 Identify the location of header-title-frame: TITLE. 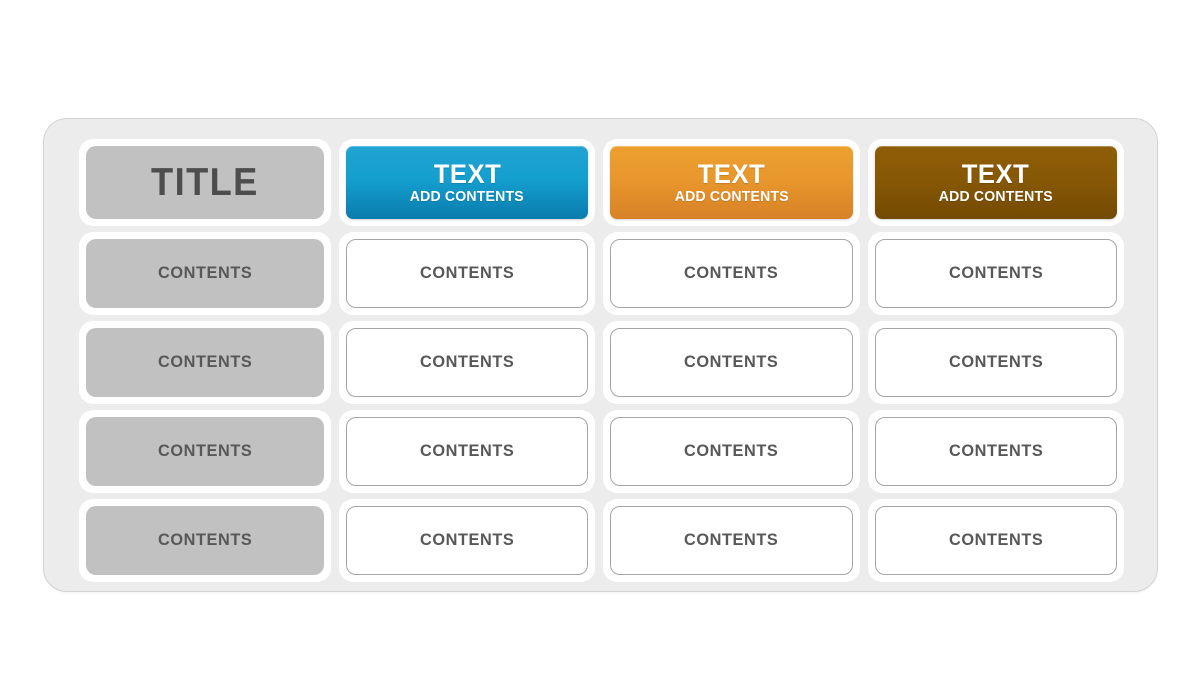
(205, 182).